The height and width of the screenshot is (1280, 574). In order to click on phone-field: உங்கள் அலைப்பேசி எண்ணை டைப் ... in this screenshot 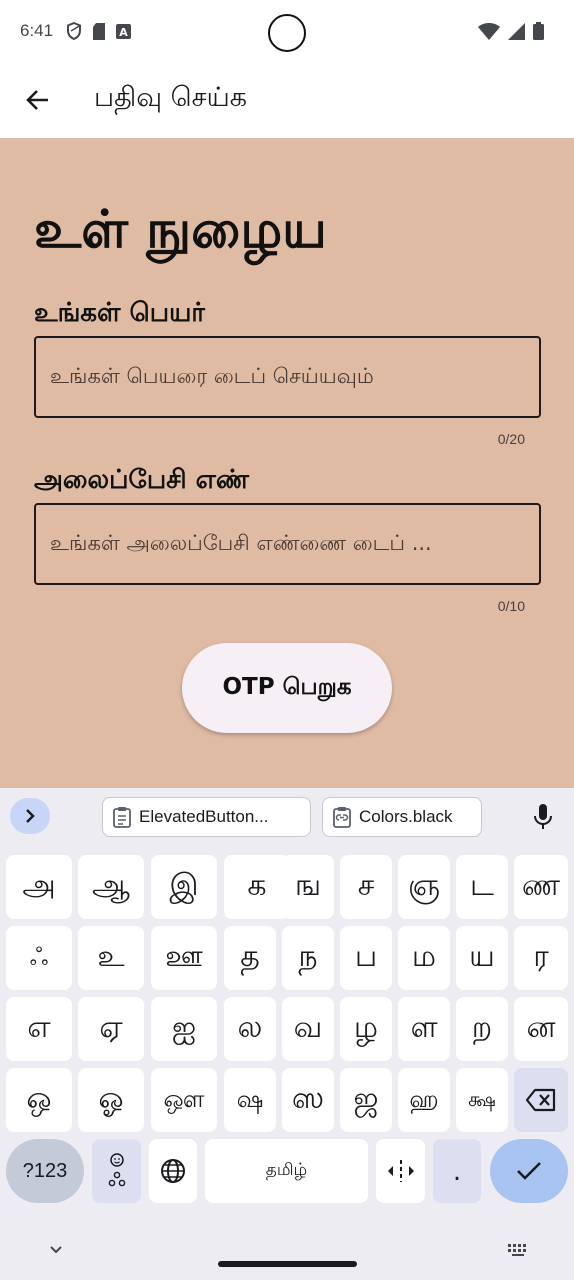, I will do `click(287, 544)`.